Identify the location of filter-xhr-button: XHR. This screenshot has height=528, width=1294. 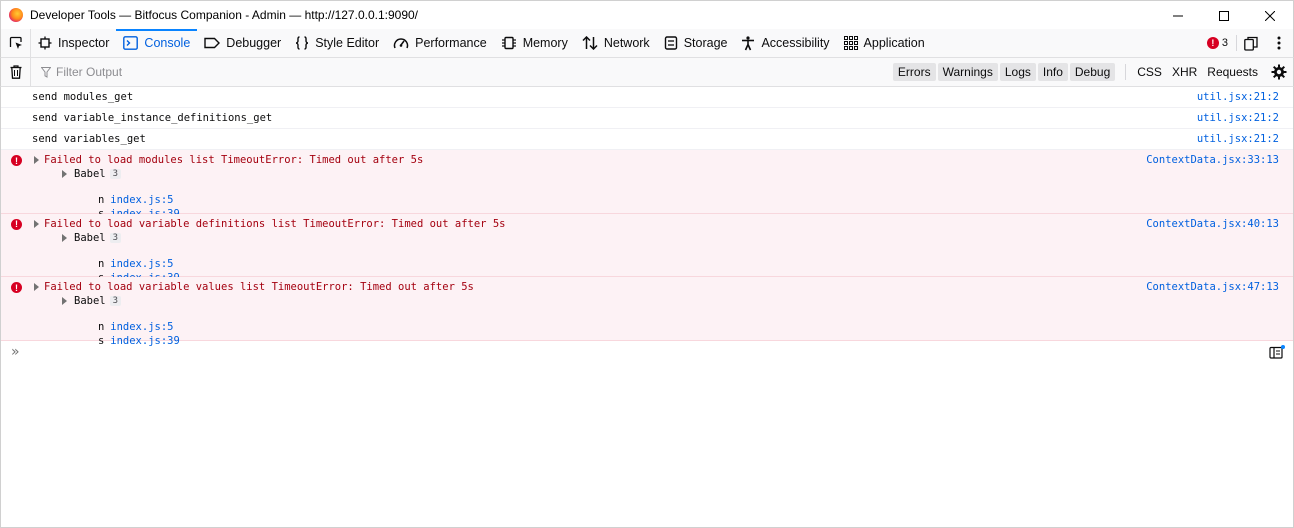
(1184, 72).